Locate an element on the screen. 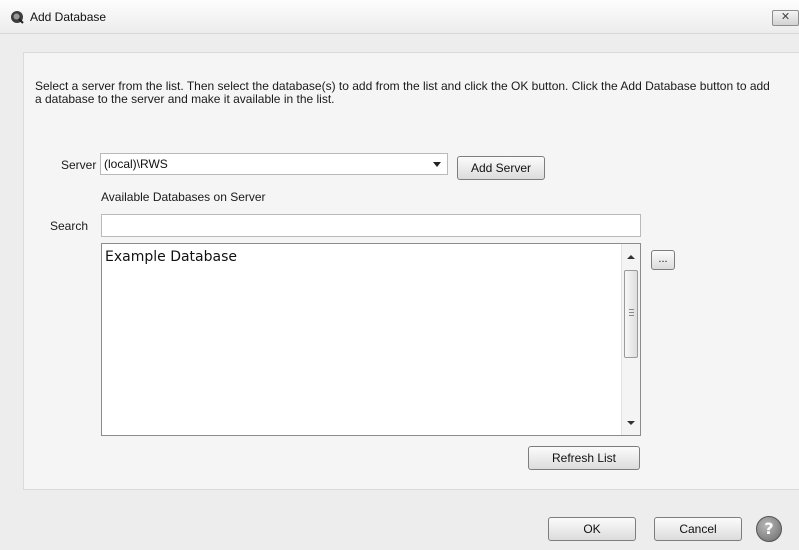  scroll-thumb is located at coordinates (631, 314).